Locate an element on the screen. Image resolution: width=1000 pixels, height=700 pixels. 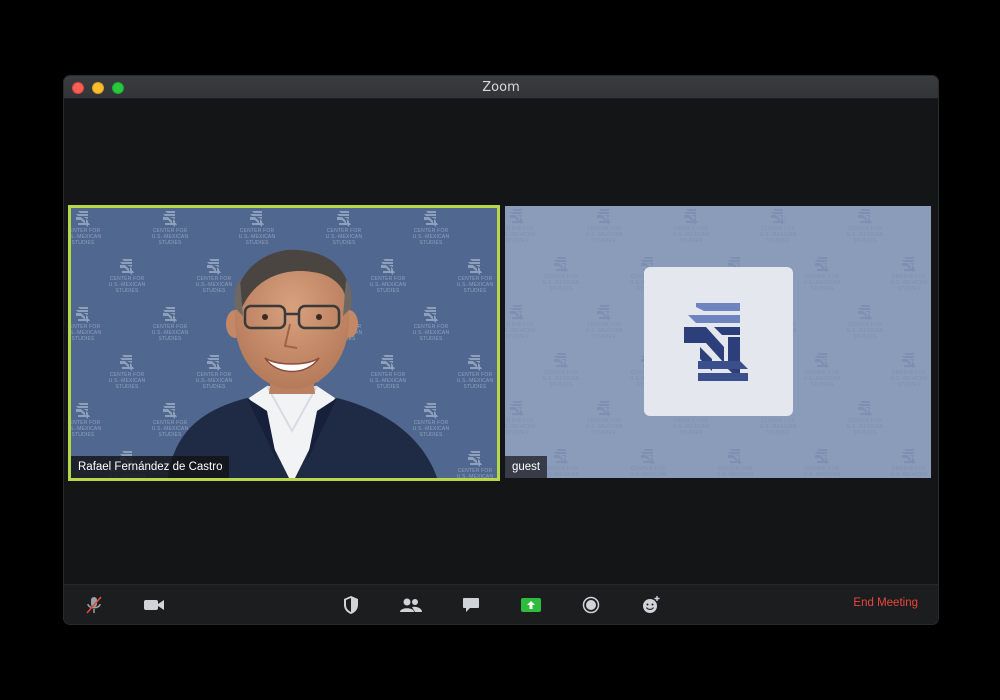
chat-button is located at coordinates (471, 605).